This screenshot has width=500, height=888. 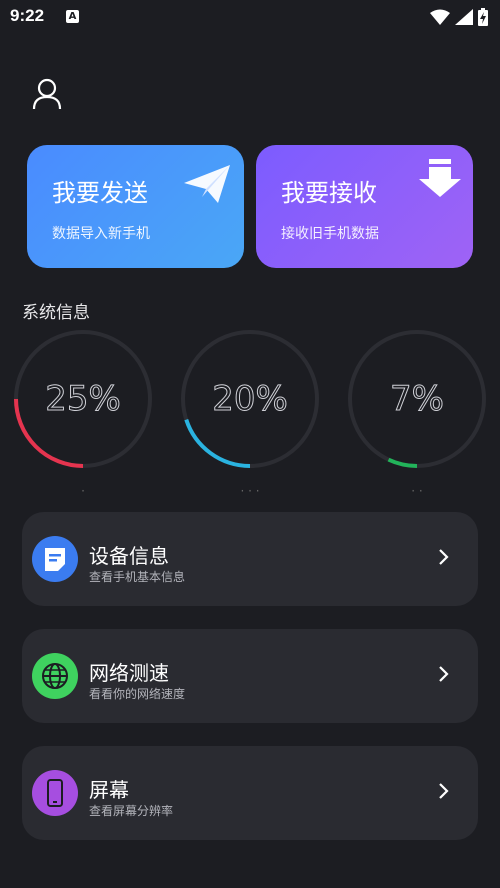 What do you see at coordinates (440, 178) in the screenshot?
I see `download-icon` at bounding box center [440, 178].